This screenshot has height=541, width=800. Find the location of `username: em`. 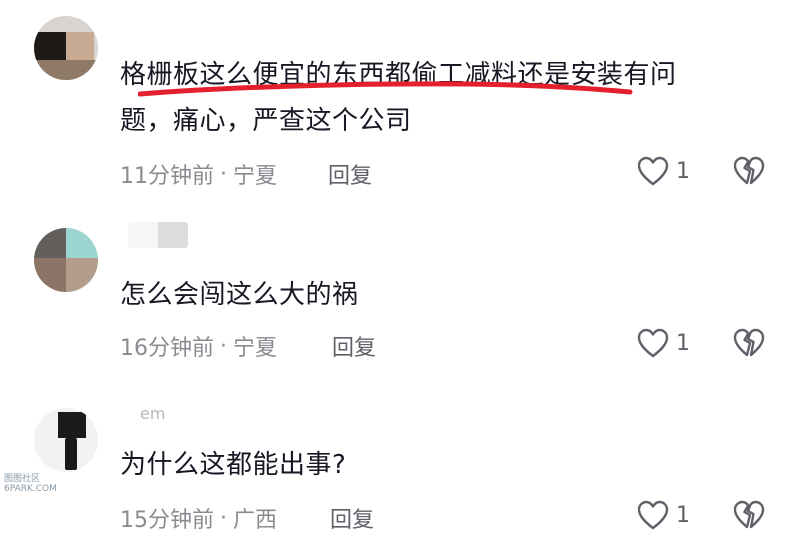

username: em is located at coordinates (152, 413).